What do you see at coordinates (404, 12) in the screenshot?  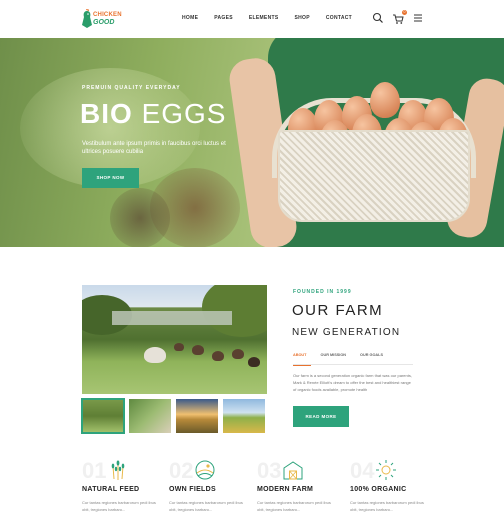 I see `cart-count-badge: 0` at bounding box center [404, 12].